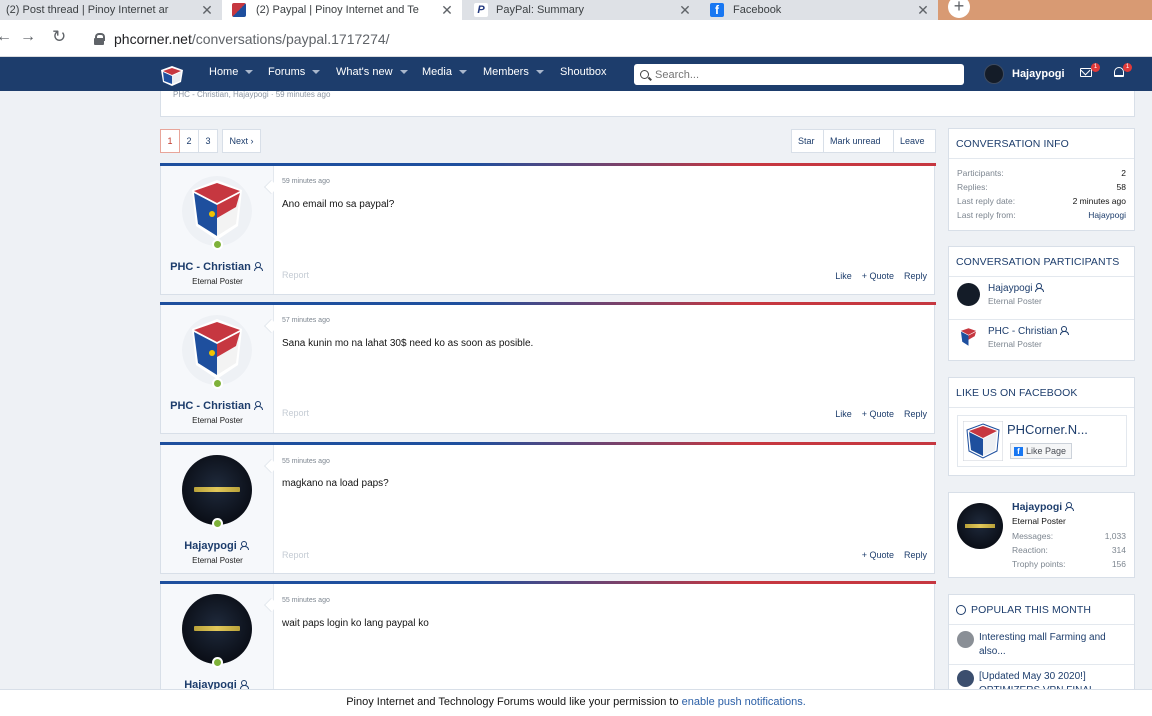  What do you see at coordinates (807, 141) in the screenshot?
I see `star-button: Star` at bounding box center [807, 141].